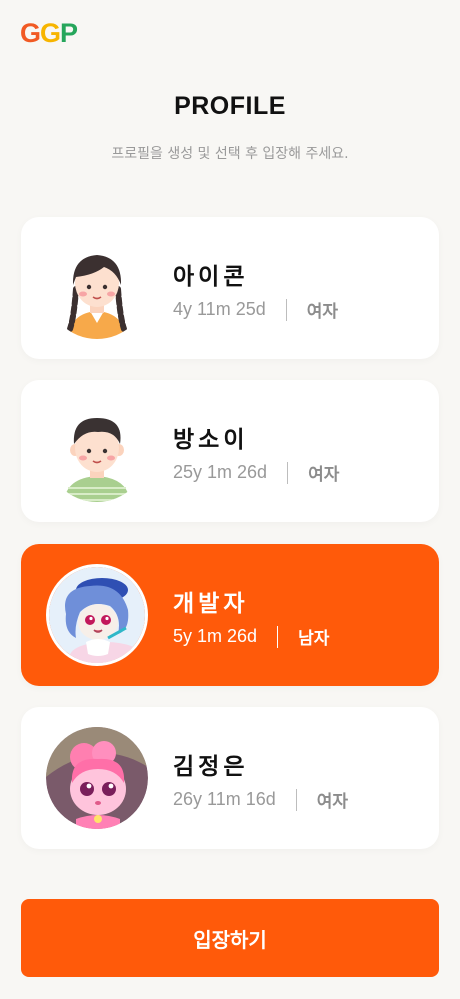 The width and height of the screenshot is (460, 999). Describe the element at coordinates (220, 472) in the screenshot. I see `profile-age: 25y 1m 26d` at that location.